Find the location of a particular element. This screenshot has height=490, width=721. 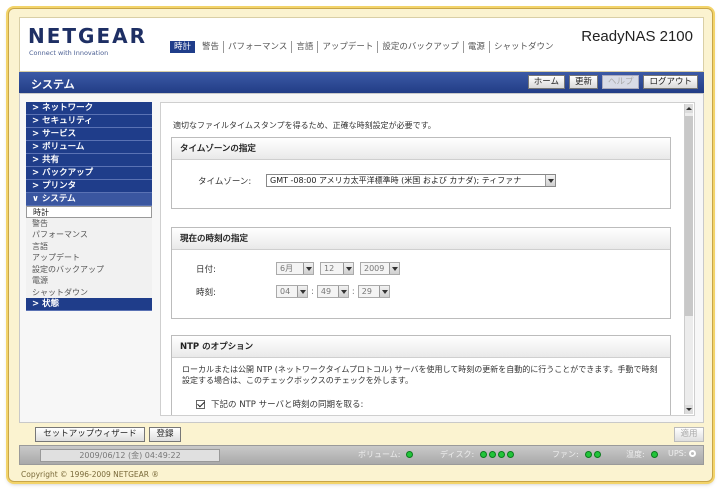

title-buttons: ホーム 更新 ヘルプ ログアウト is located at coordinates (612, 82).